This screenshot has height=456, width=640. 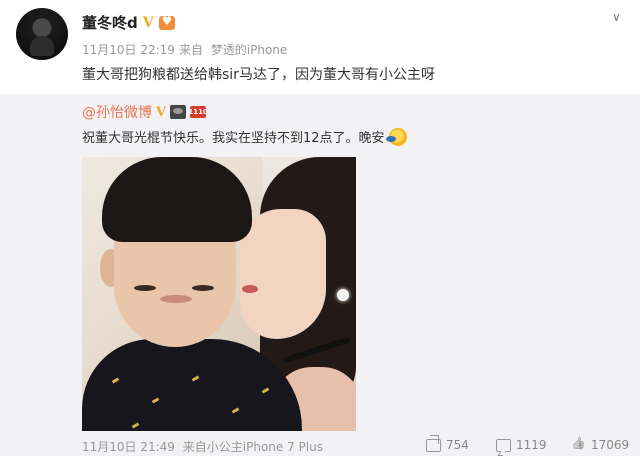 I want to click on like-icon, so click(x=579, y=445).